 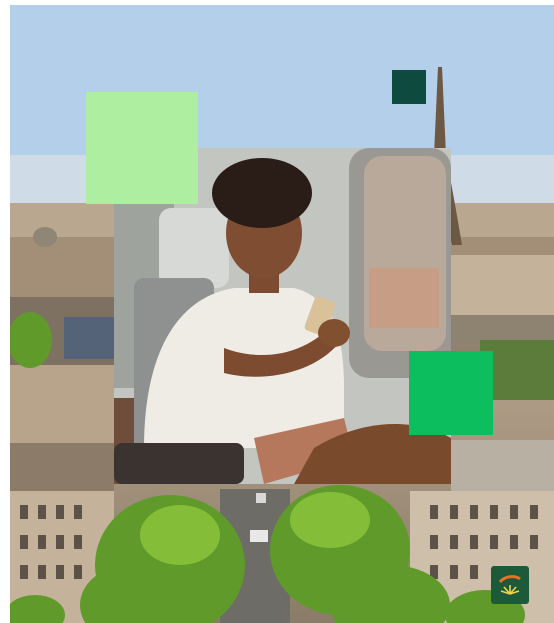 What do you see at coordinates (409, 87) in the screenshot?
I see `decorative-square-dark-green` at bounding box center [409, 87].